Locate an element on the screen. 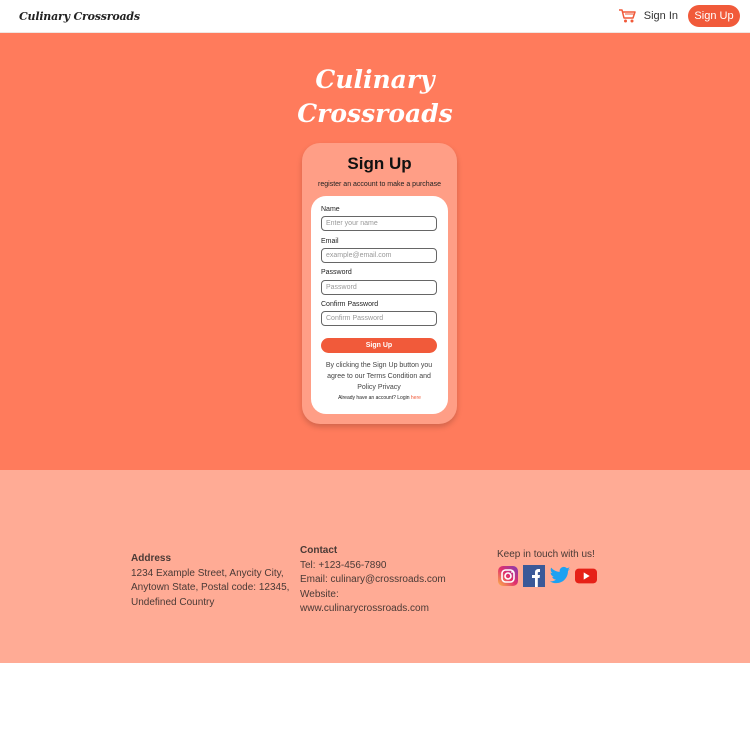  signup-subtitle: register an account to make a purchase is located at coordinates (379, 184).